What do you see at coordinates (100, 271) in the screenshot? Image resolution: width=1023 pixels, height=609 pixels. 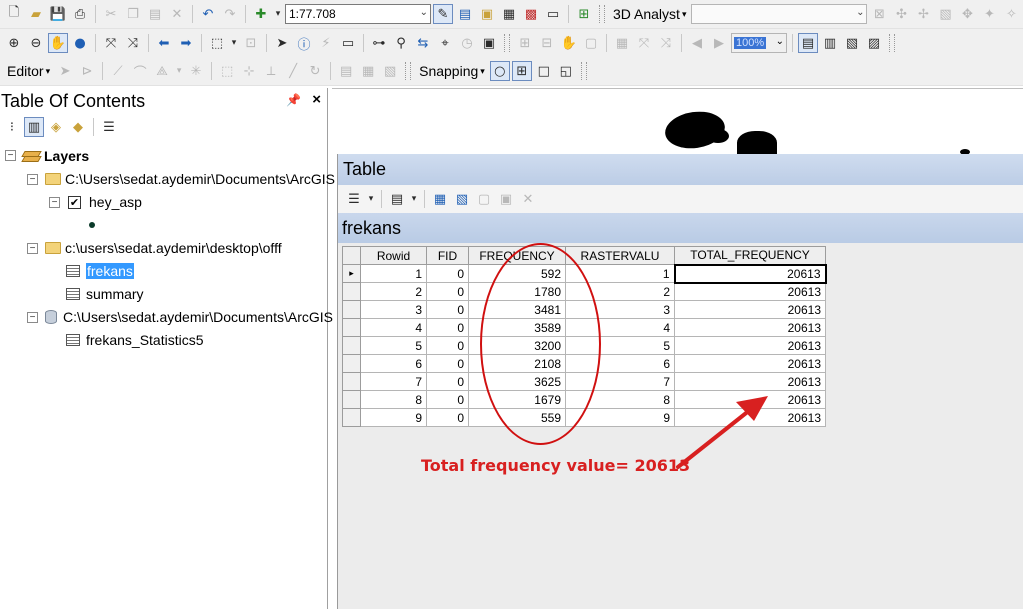 I see `toc-table-frekans: frekans` at bounding box center [100, 271].